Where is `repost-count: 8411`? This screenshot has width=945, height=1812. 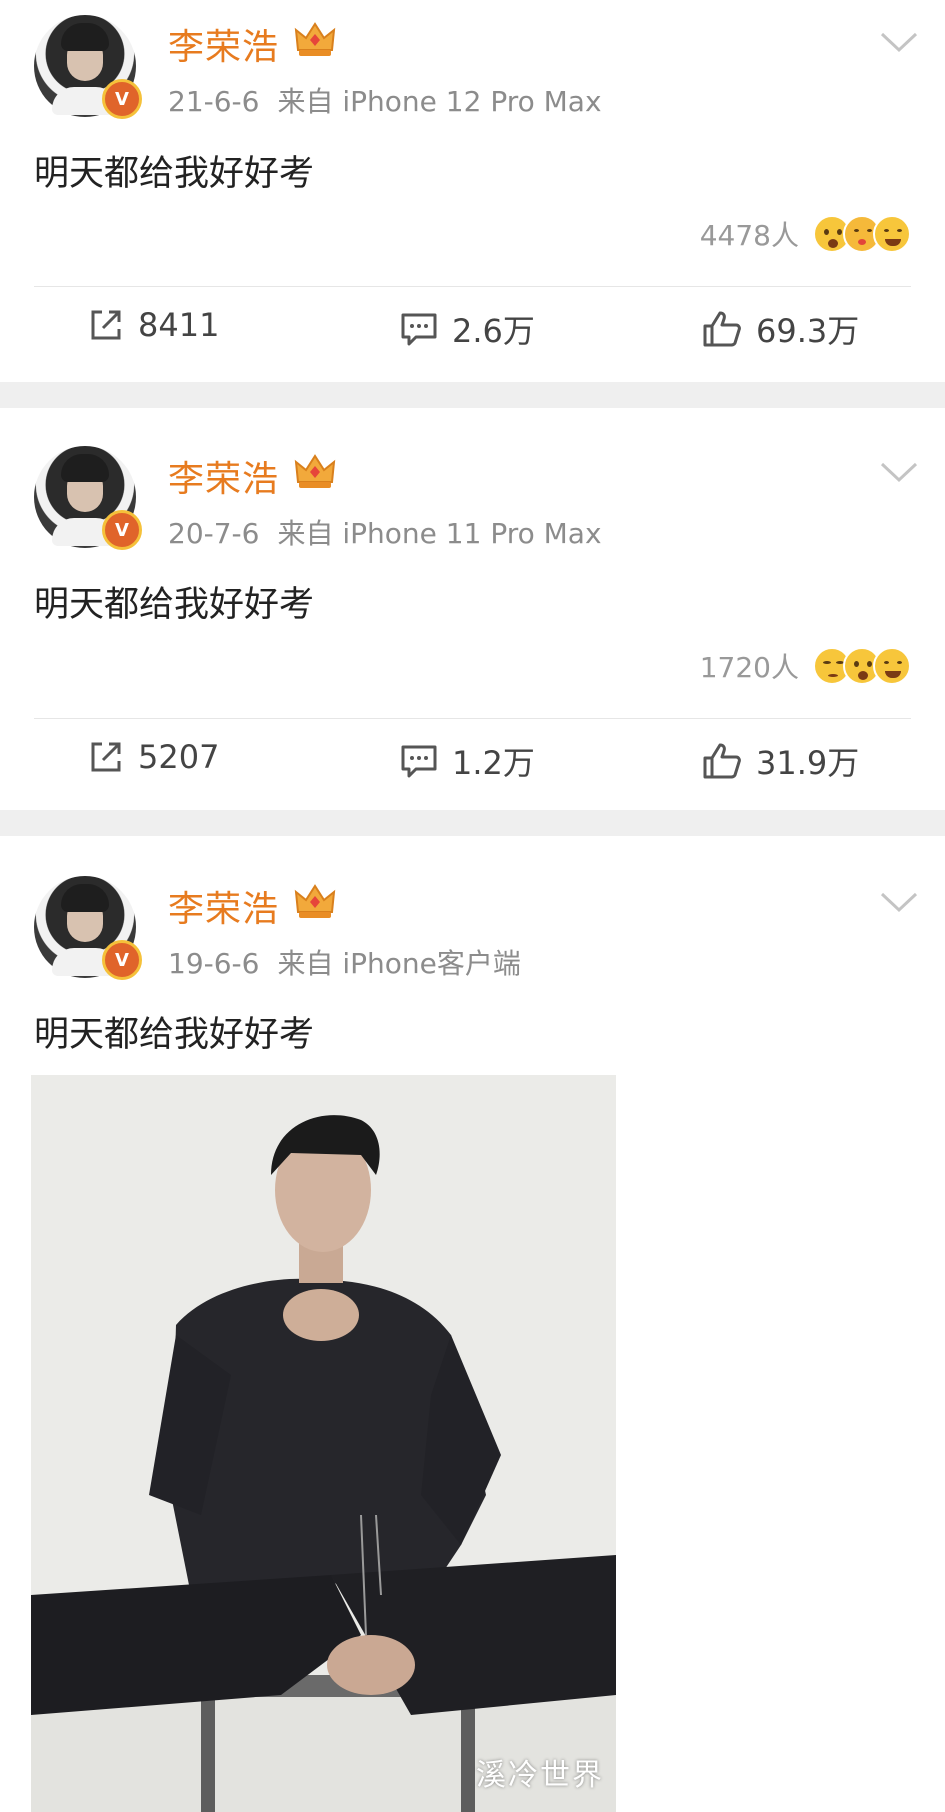
repost-count: 8411 is located at coordinates (179, 325).